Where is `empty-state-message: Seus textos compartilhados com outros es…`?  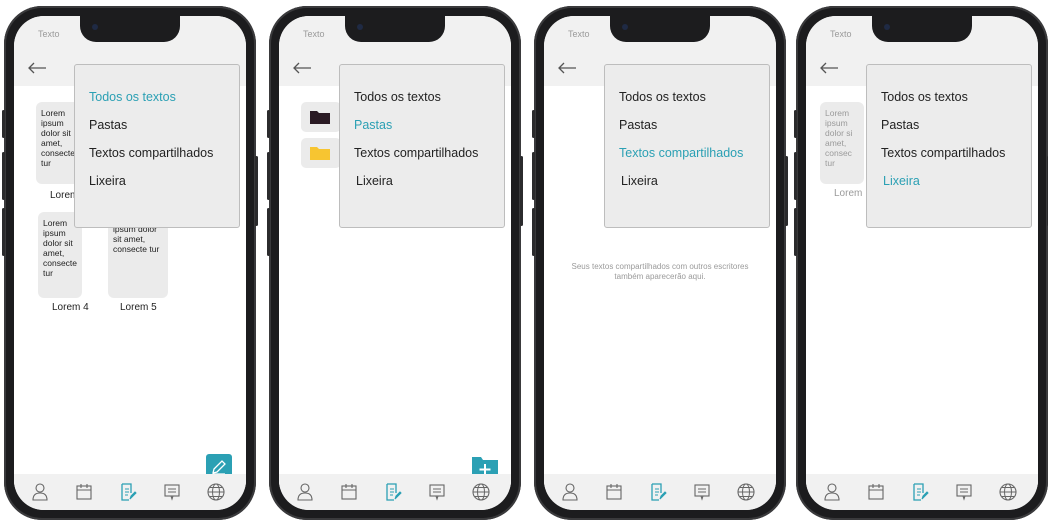
empty-state-message: Seus textos compartilhados com outros es… is located at coordinates (660, 271).